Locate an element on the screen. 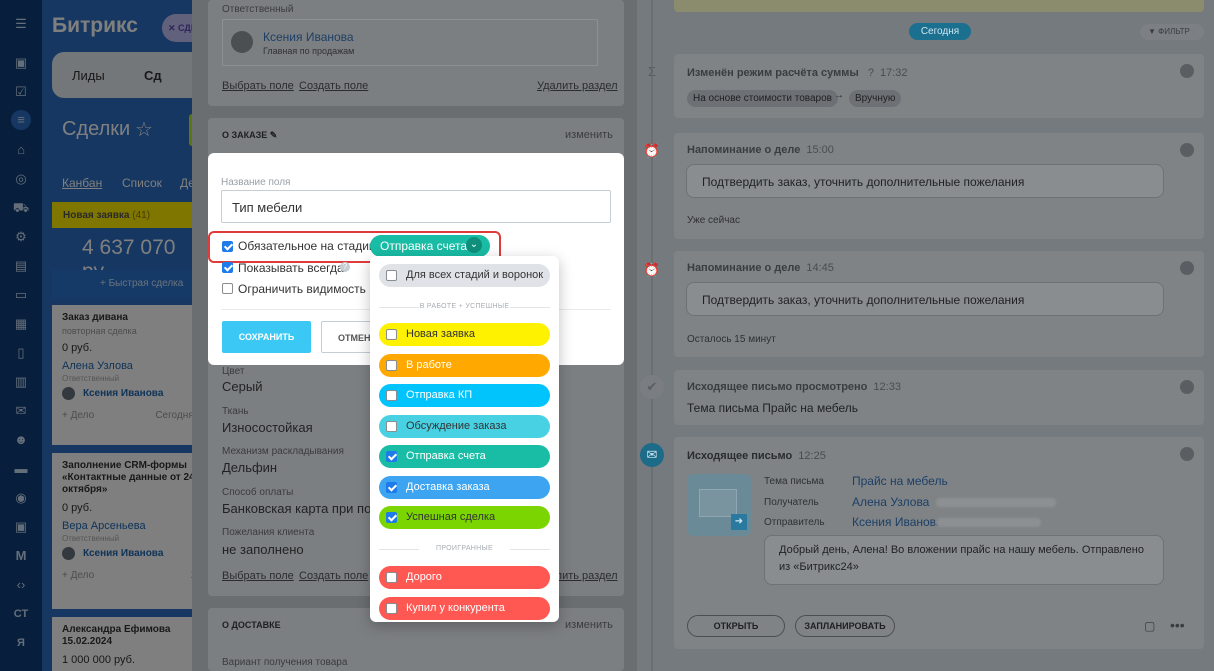  stage-option: Новая заявка is located at coordinates (464, 334).